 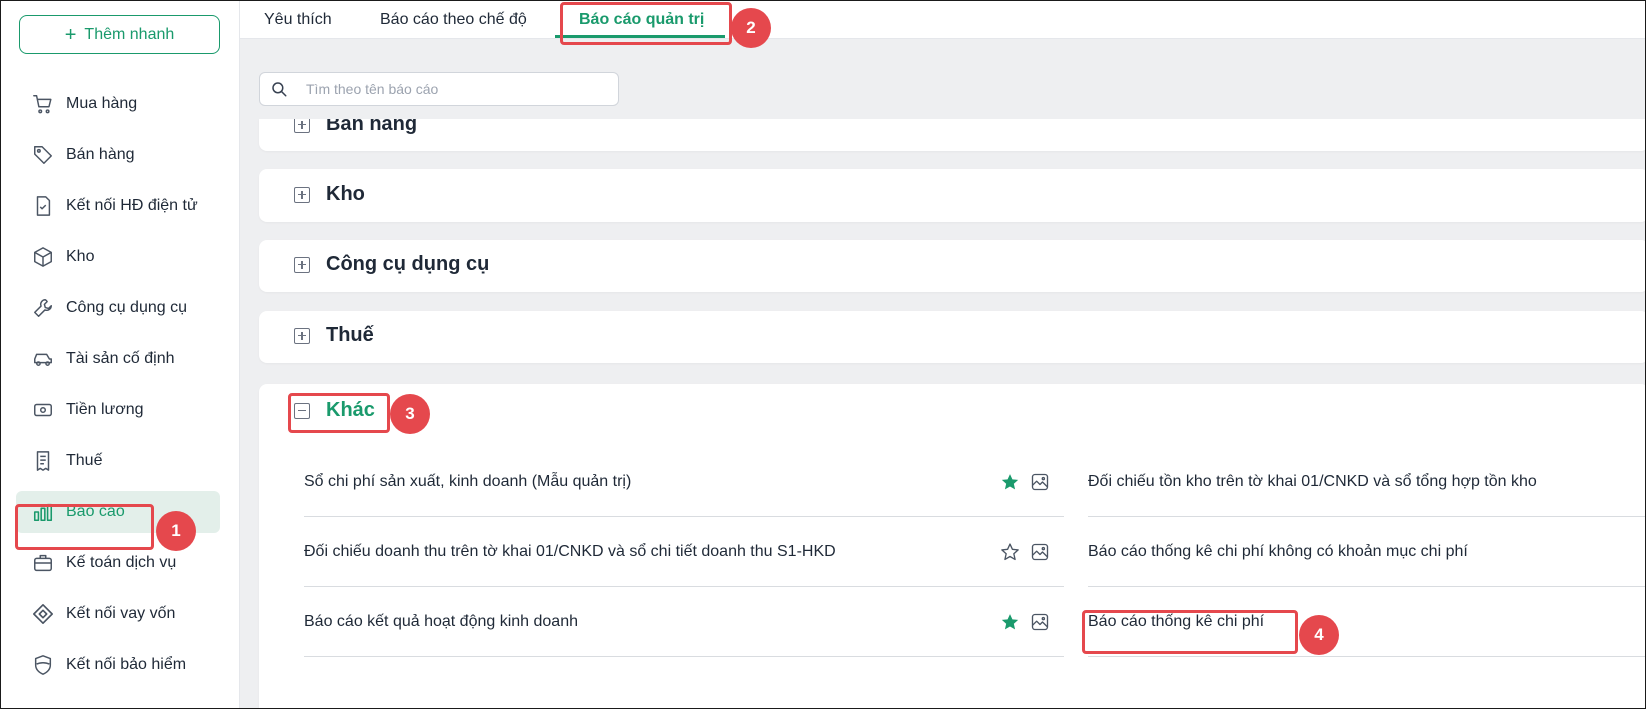 What do you see at coordinates (118, 257) in the screenshot?
I see `sidebar-item-warehouse: Kho` at bounding box center [118, 257].